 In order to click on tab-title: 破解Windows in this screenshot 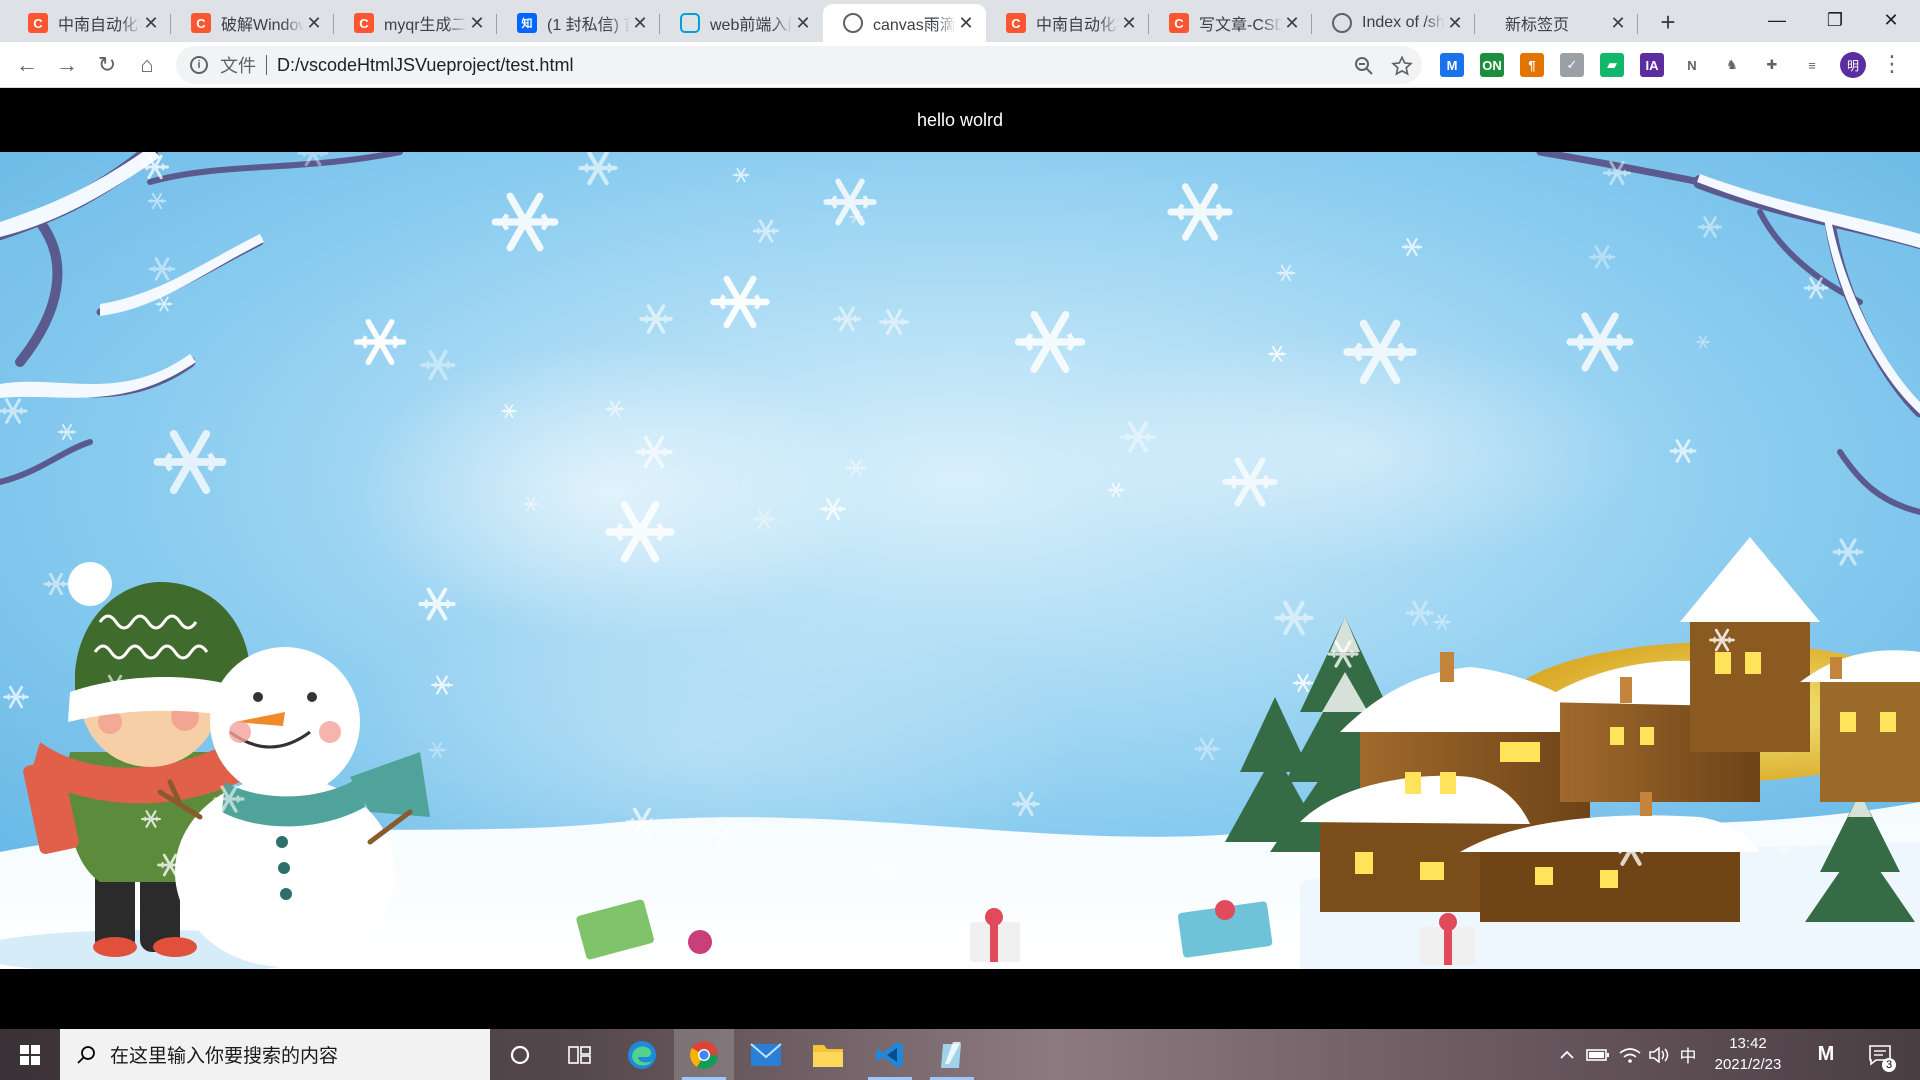, I will do `click(262, 25)`.